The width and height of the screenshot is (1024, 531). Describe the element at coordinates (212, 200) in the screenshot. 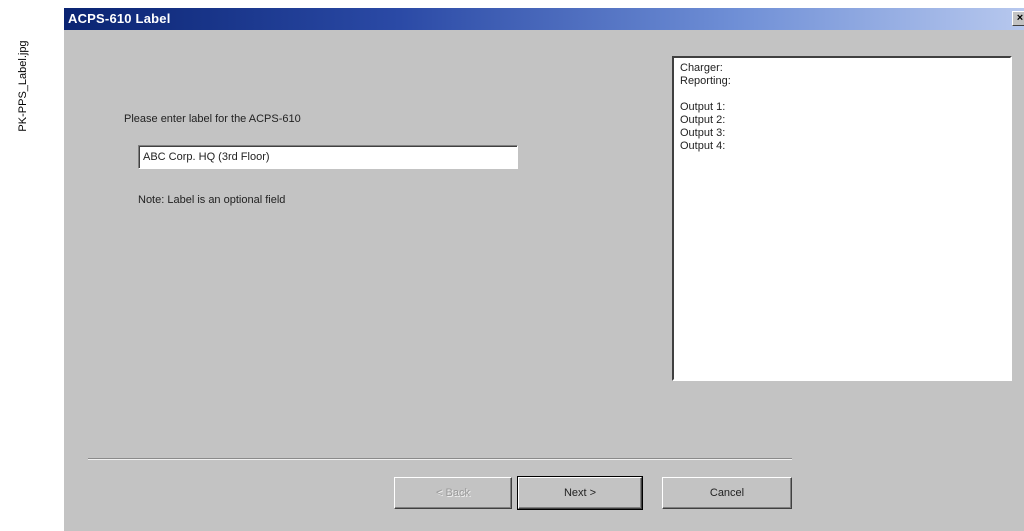

I see `optional-note: Note: Label is an optional field` at that location.